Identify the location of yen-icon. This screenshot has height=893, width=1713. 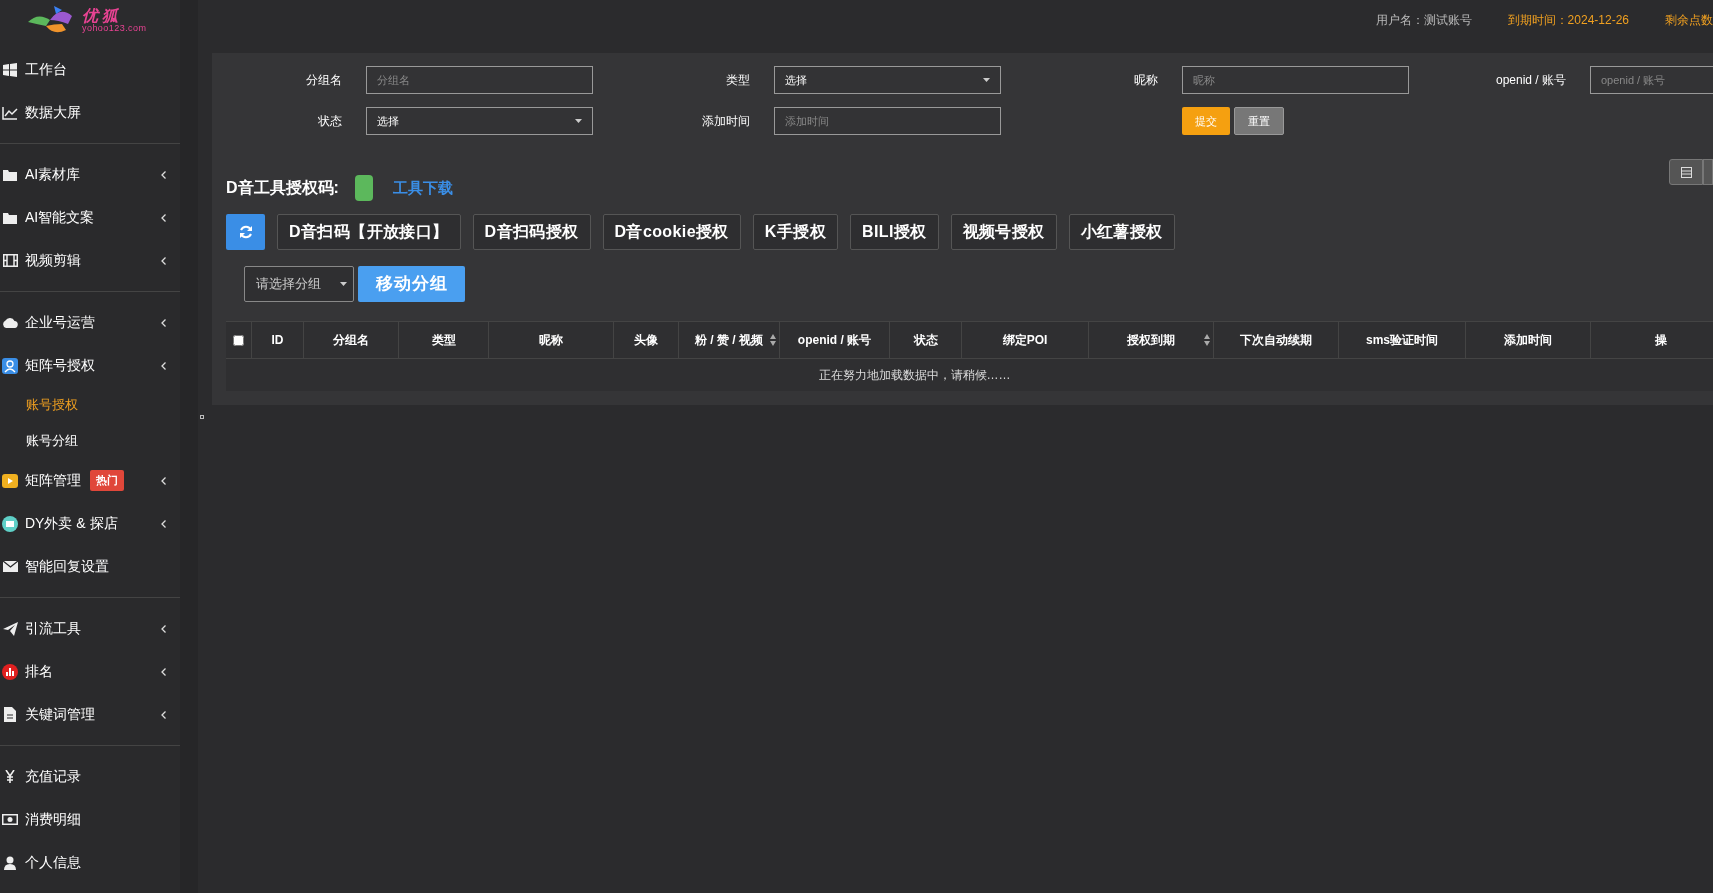
(10, 776).